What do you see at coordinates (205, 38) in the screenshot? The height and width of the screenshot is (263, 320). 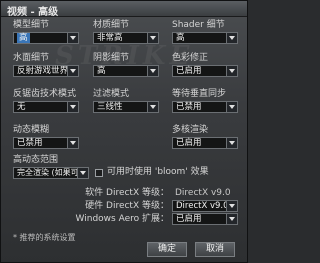 I see `shader-detail-dropdown: 高` at bounding box center [205, 38].